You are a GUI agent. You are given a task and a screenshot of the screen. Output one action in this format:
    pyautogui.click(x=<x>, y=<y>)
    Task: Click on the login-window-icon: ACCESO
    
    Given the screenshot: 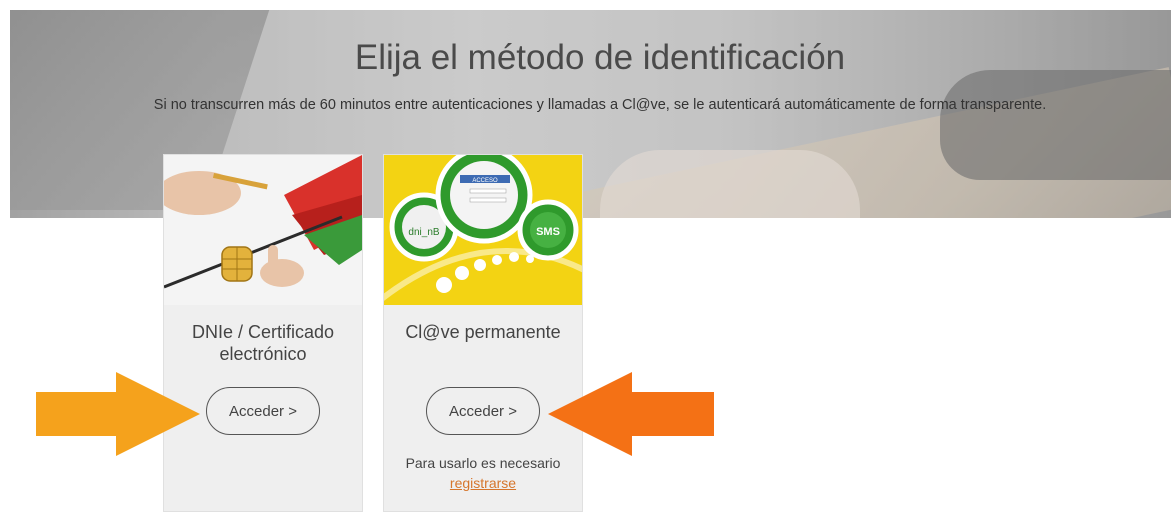 What is the action you would take?
    pyautogui.click(x=484, y=199)
    